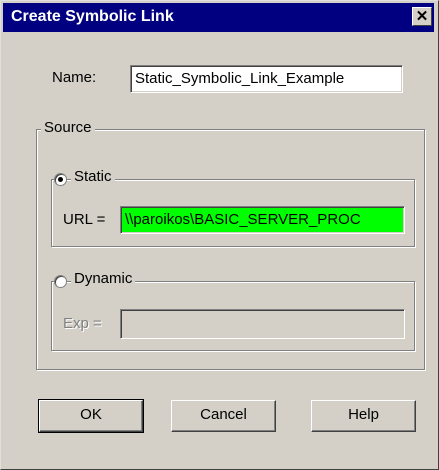 This screenshot has width=439, height=470. I want to click on window-title: Create Symbolic Link, so click(92, 16).